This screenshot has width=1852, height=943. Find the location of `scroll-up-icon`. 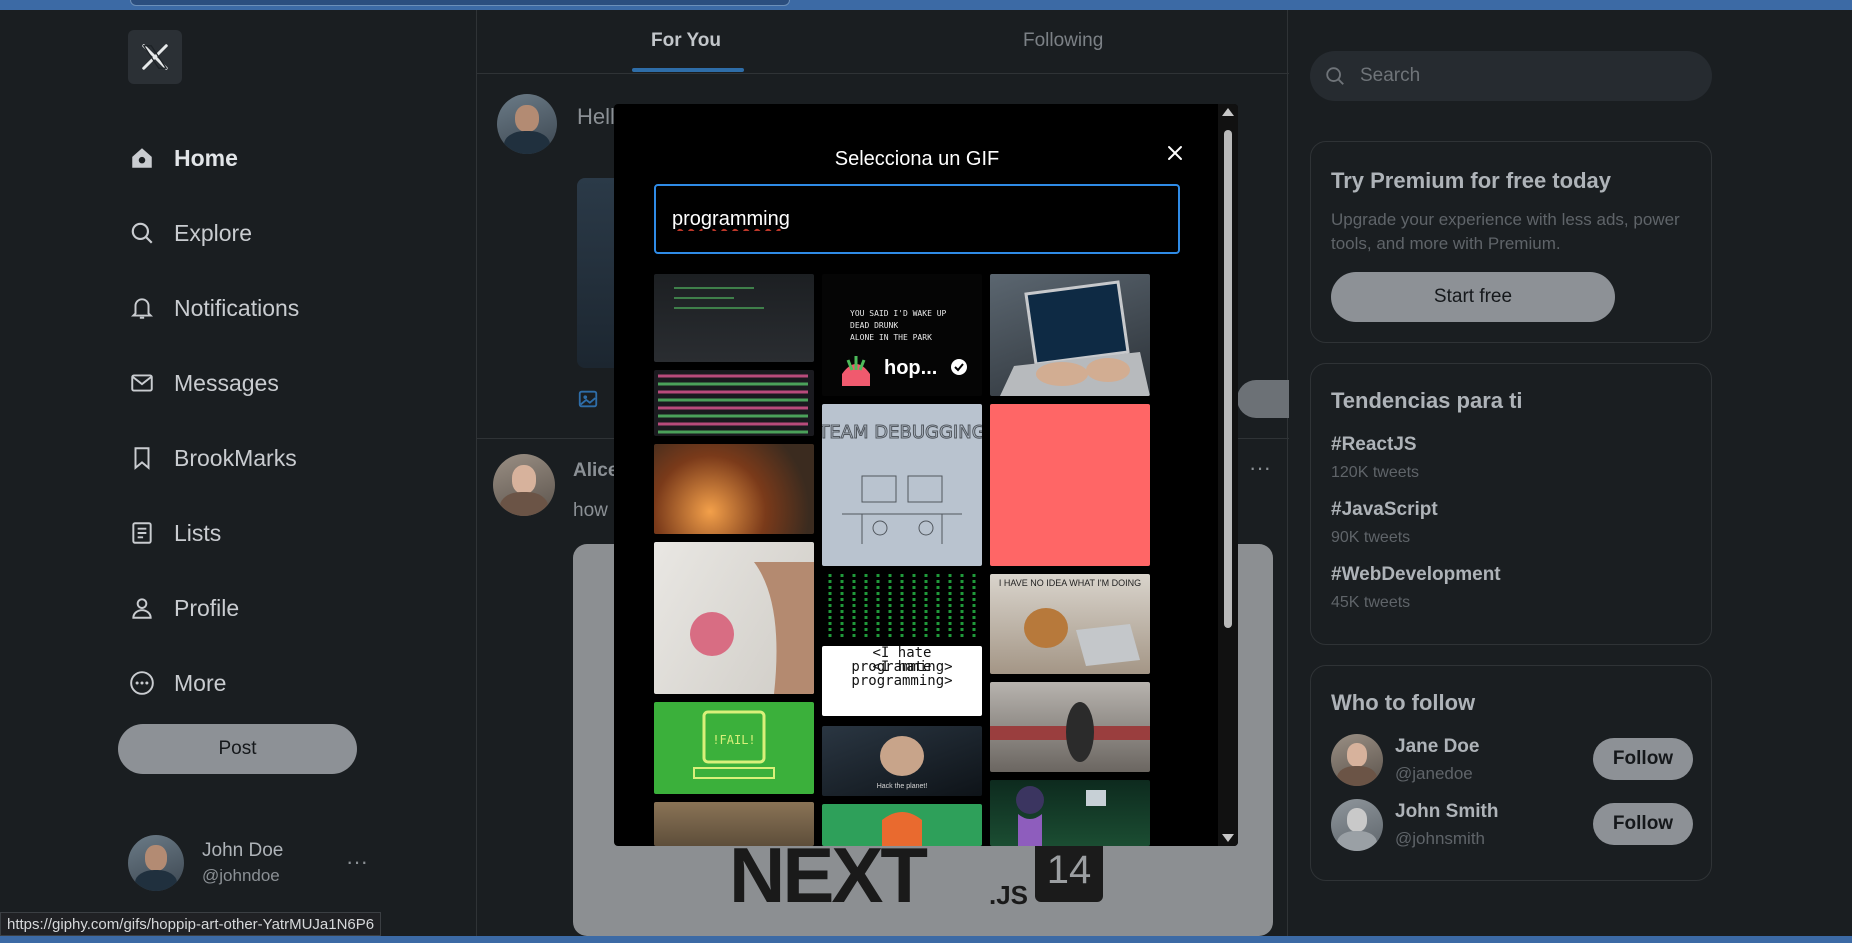

scroll-up-icon is located at coordinates (1228, 112).